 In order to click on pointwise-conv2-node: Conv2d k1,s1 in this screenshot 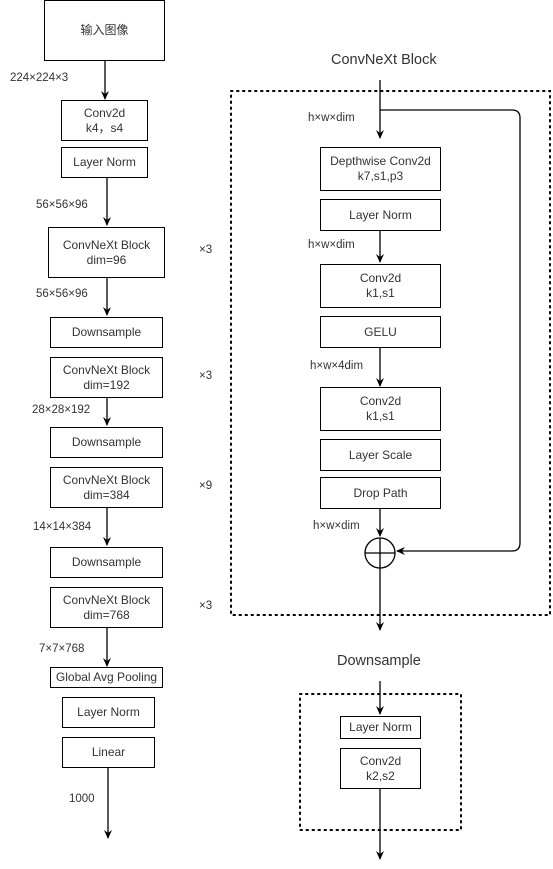, I will do `click(380, 409)`.